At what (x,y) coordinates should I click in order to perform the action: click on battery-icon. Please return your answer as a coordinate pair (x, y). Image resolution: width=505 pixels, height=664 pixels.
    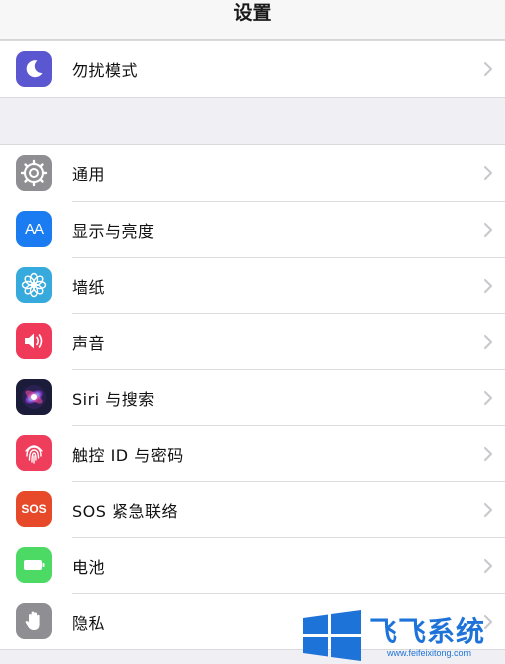
    Looking at the image, I should click on (34, 565).